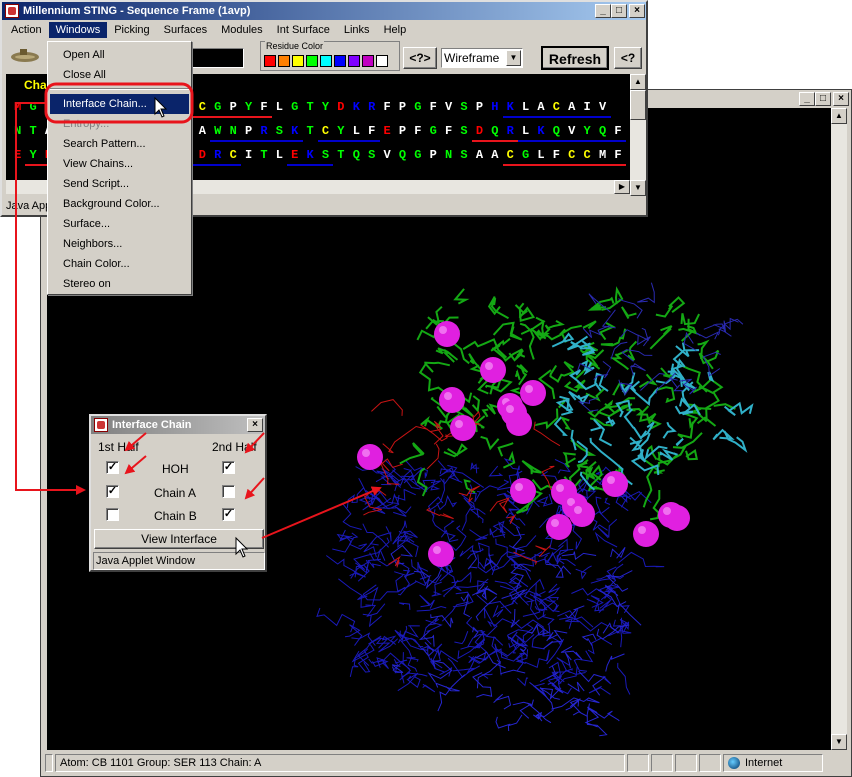  I want to click on menu-surfaces: Surfaces, so click(185, 30).